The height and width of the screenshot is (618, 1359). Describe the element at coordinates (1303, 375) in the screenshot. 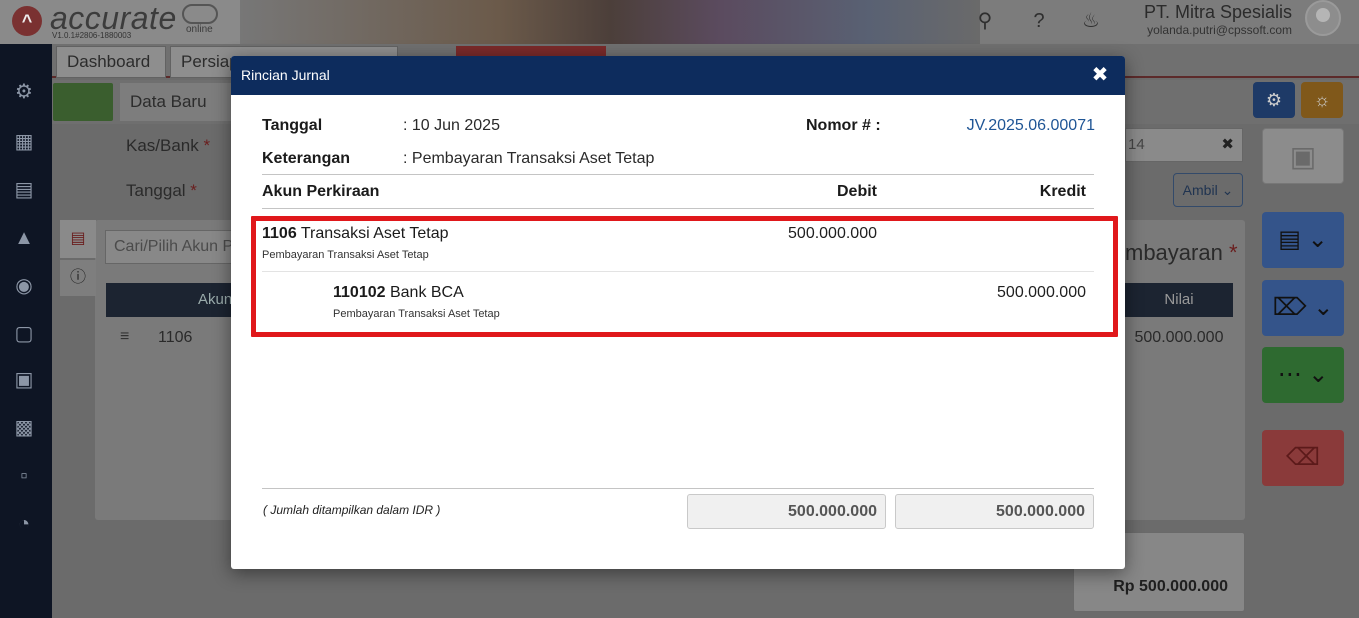

I see `more-options-button: ⋯ ⌄` at that location.